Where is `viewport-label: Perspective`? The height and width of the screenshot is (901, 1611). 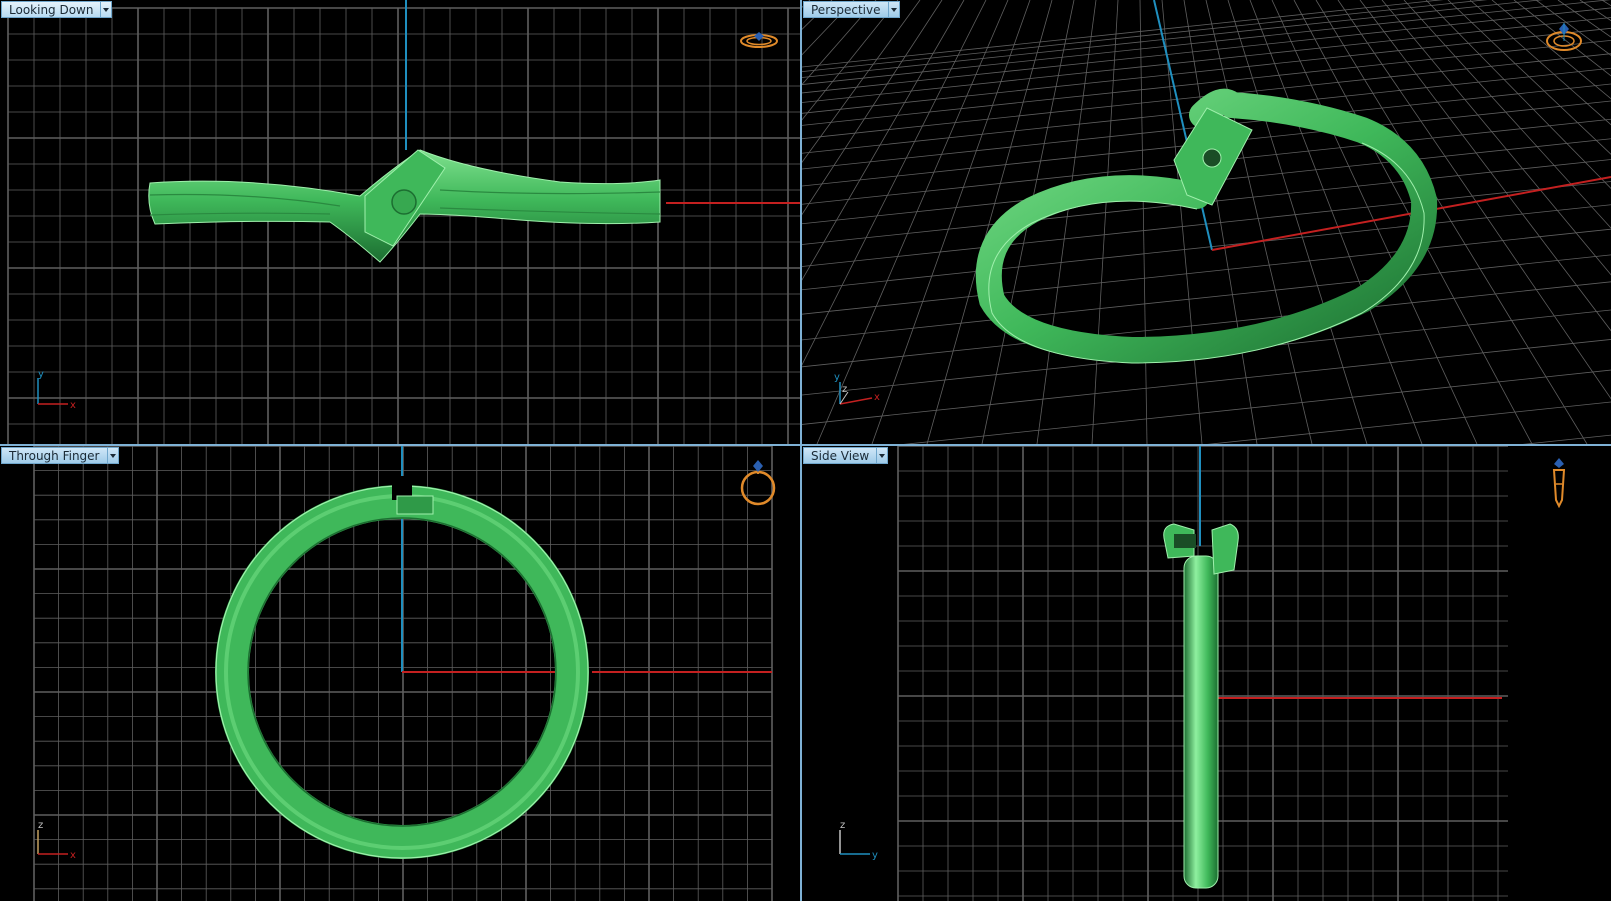 viewport-label: Perspective is located at coordinates (846, 9).